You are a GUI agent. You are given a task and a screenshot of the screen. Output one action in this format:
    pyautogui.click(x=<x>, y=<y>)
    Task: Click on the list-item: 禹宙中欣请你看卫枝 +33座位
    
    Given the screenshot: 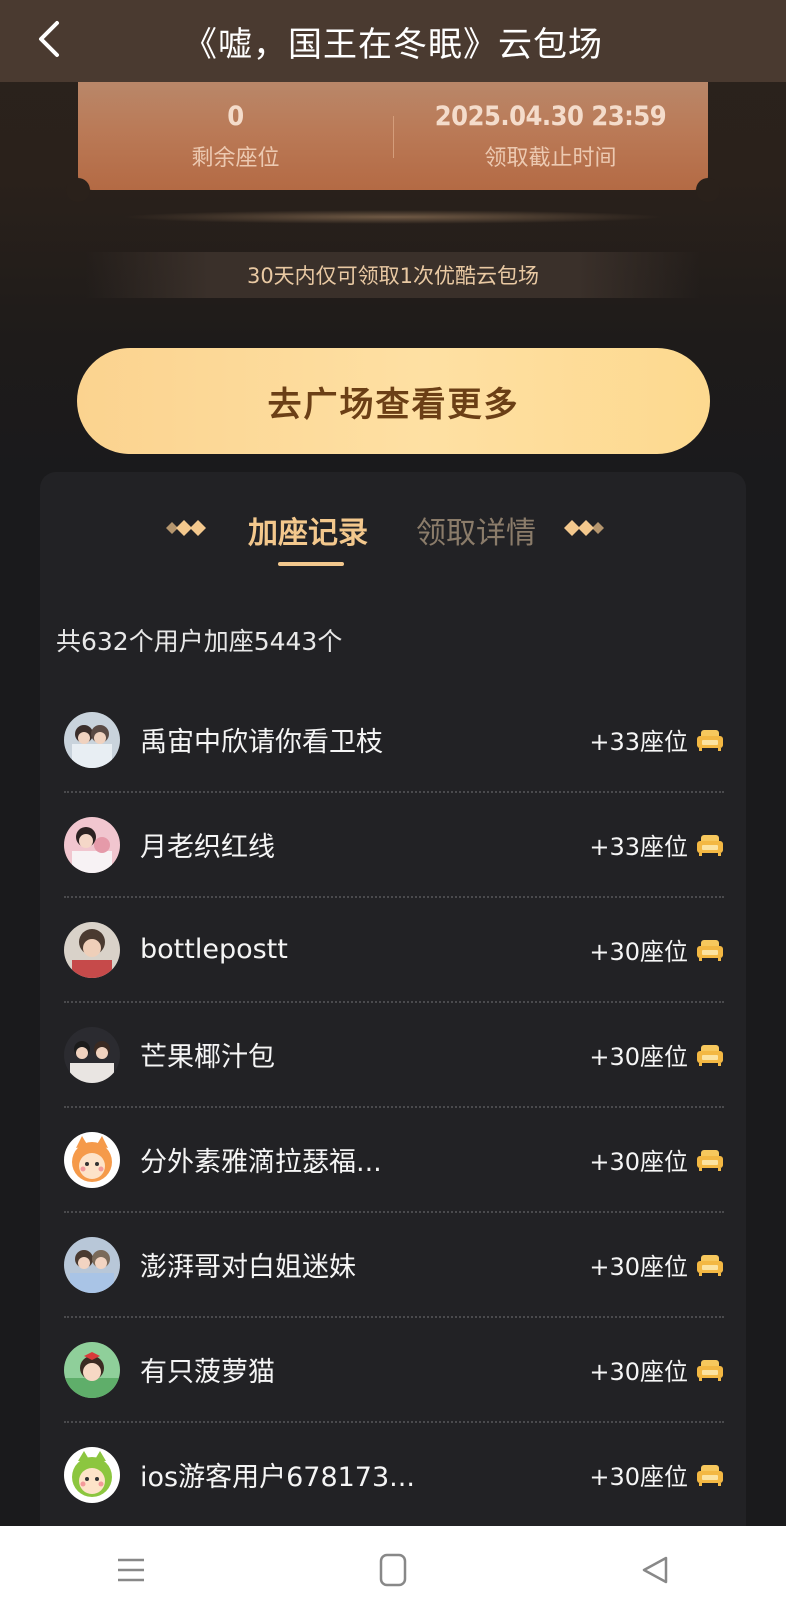 What is the action you would take?
    pyautogui.click(x=394, y=740)
    